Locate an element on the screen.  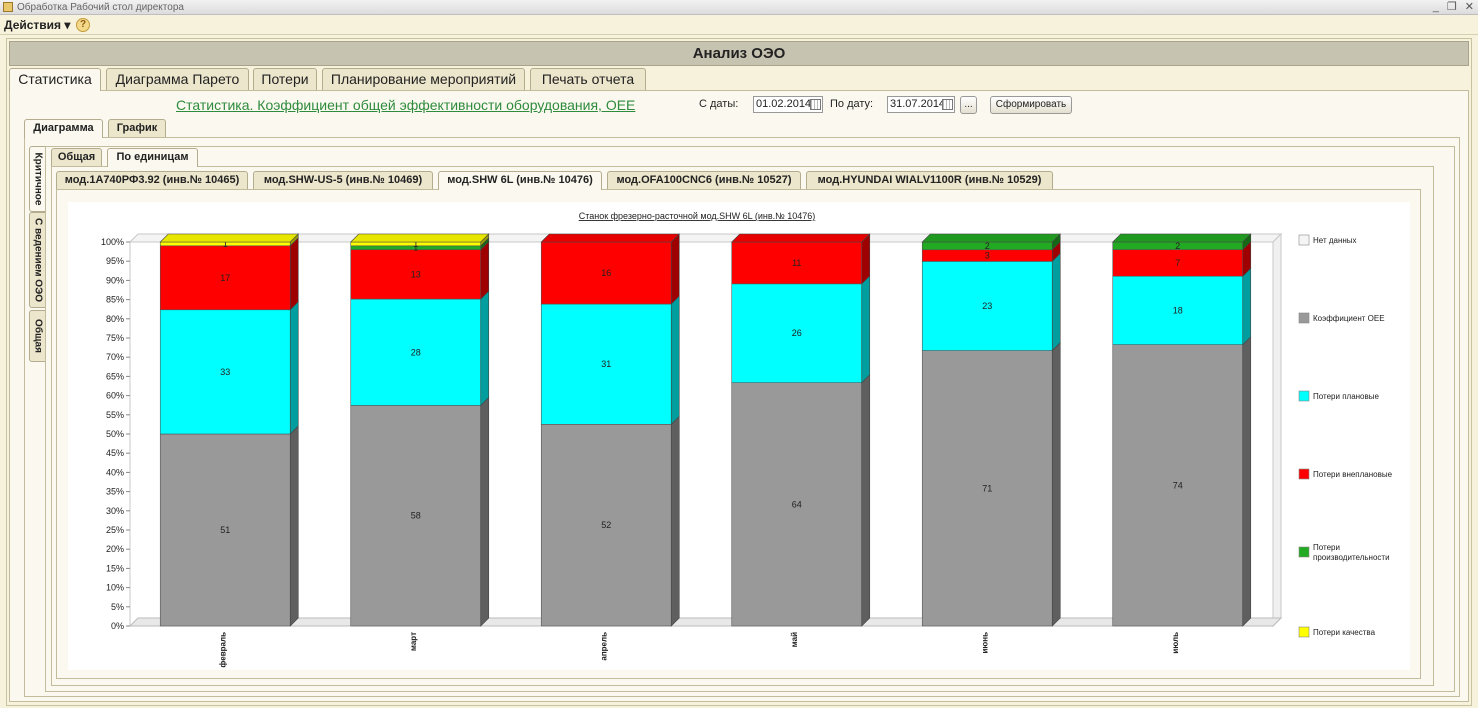
y-tick-label: 40% is located at coordinates (115, 472).